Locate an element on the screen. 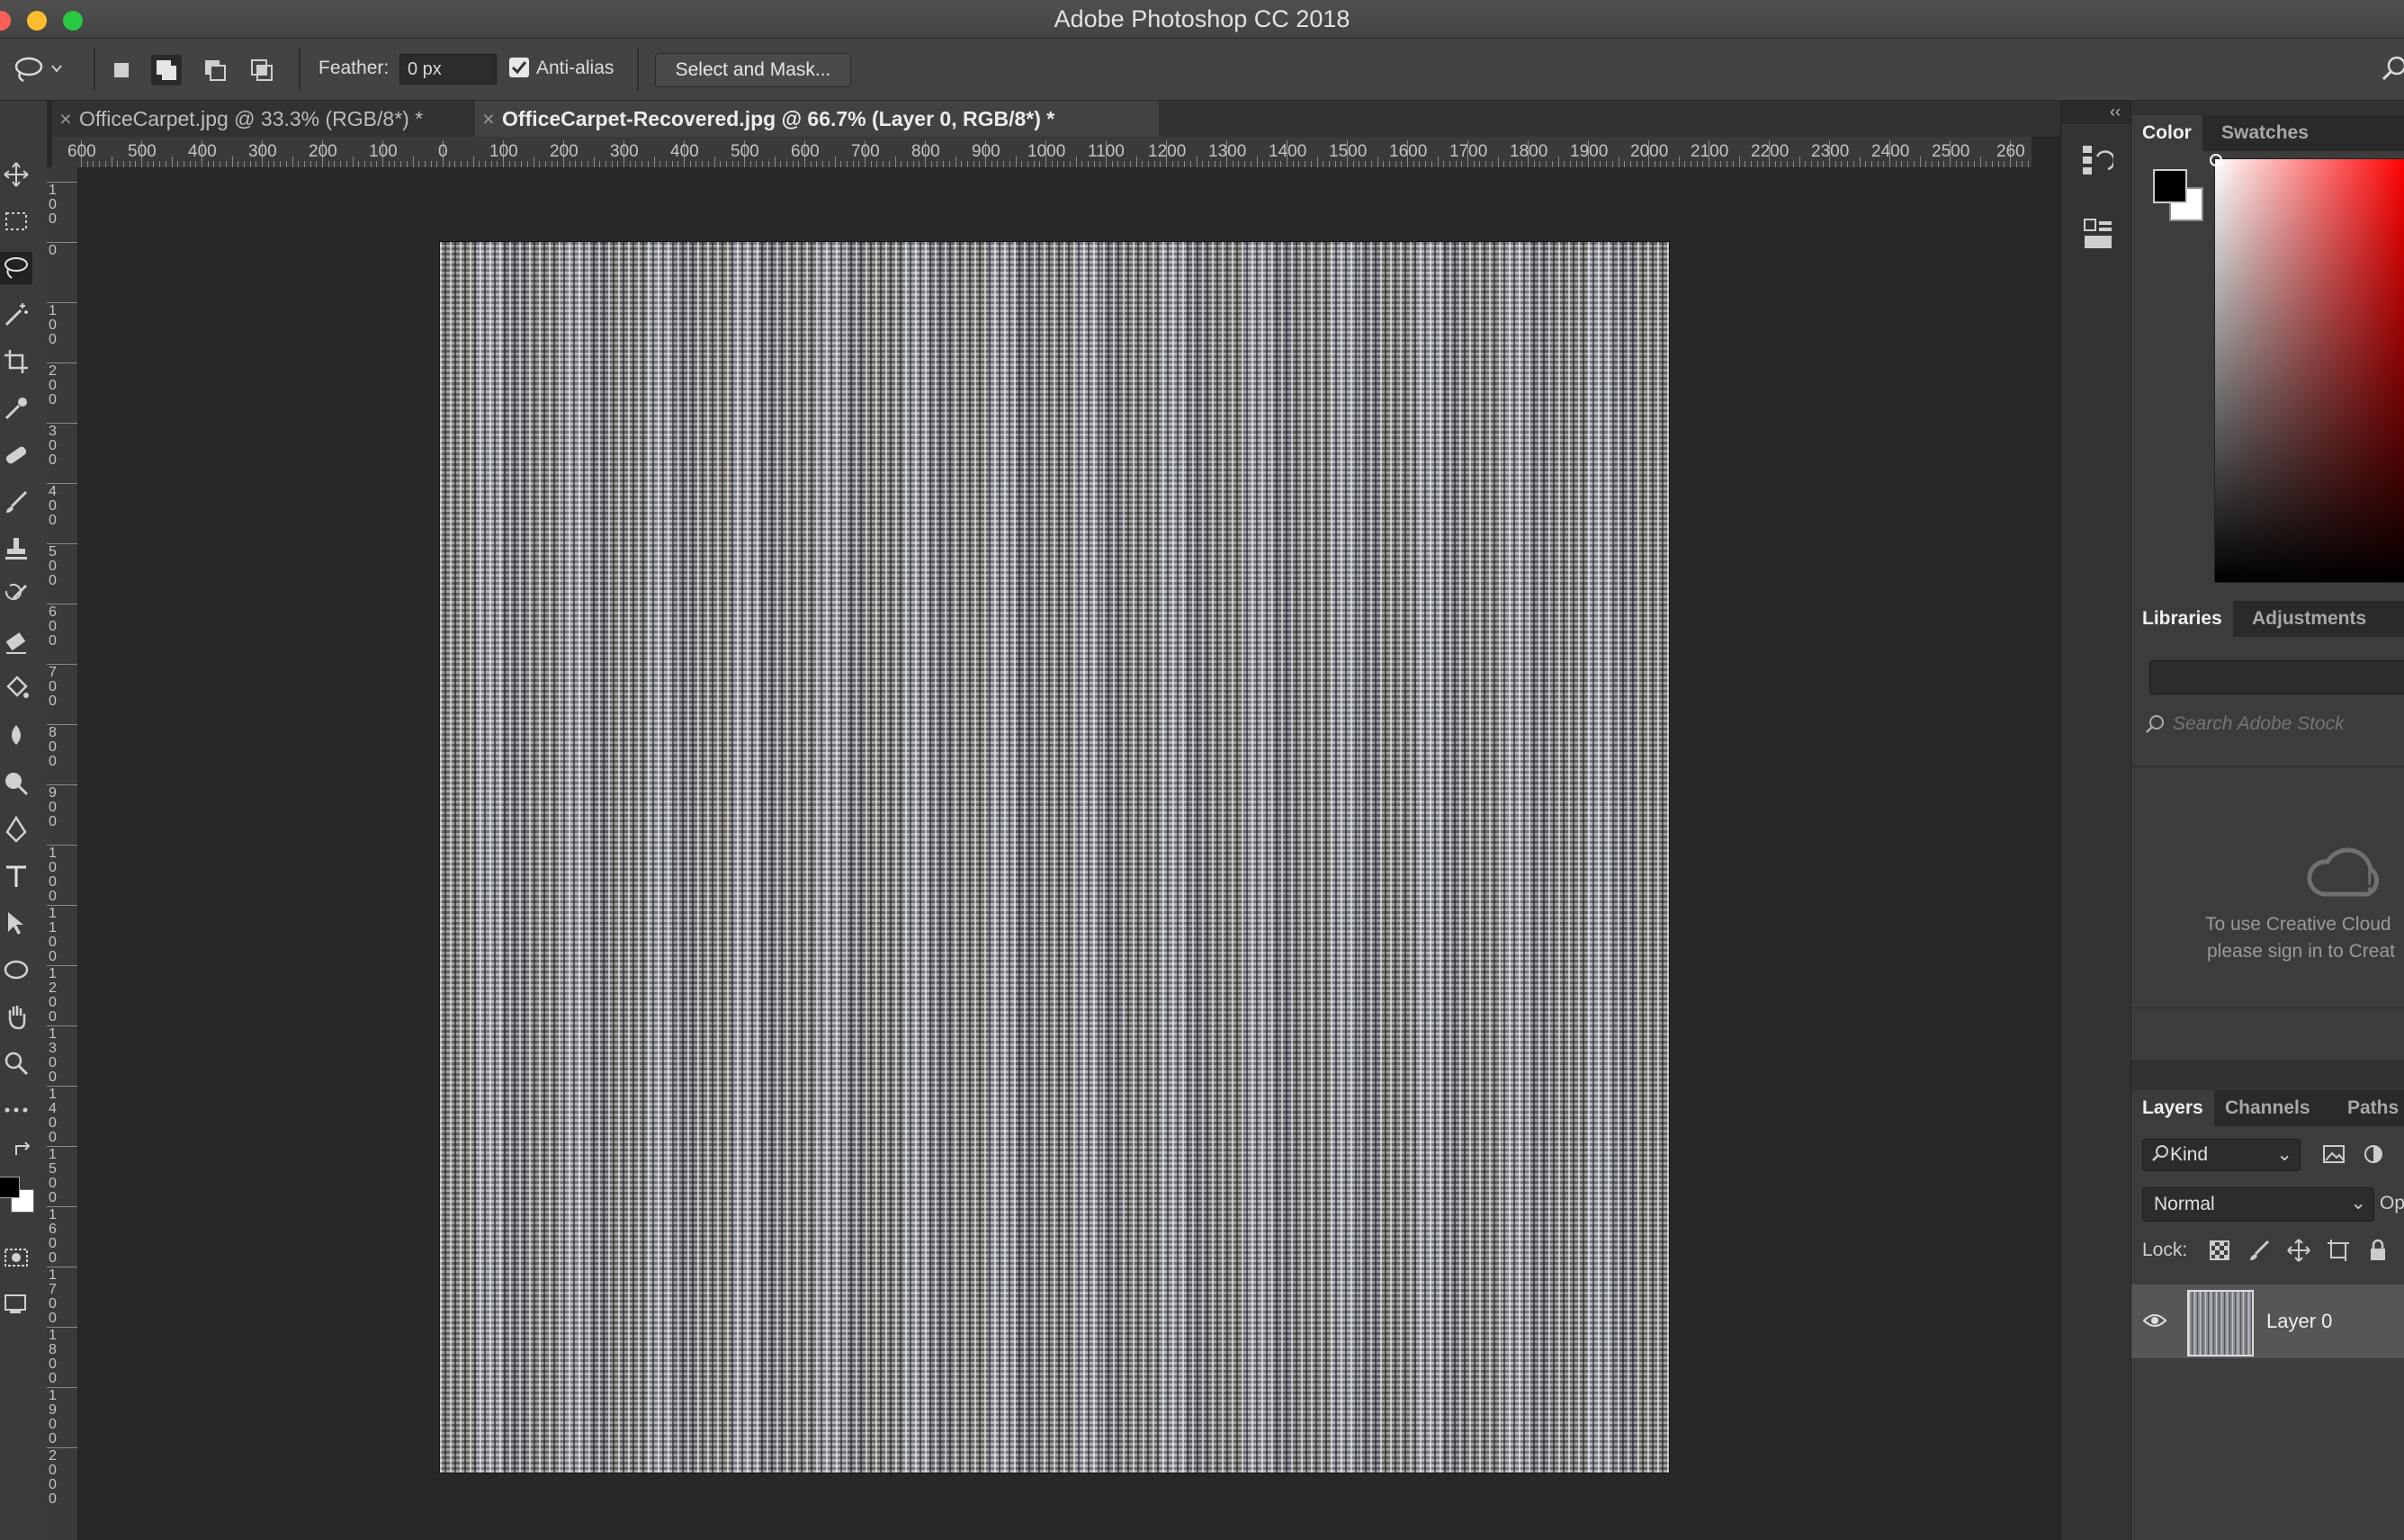  history-panel-icon is located at coordinates (2098, 162).